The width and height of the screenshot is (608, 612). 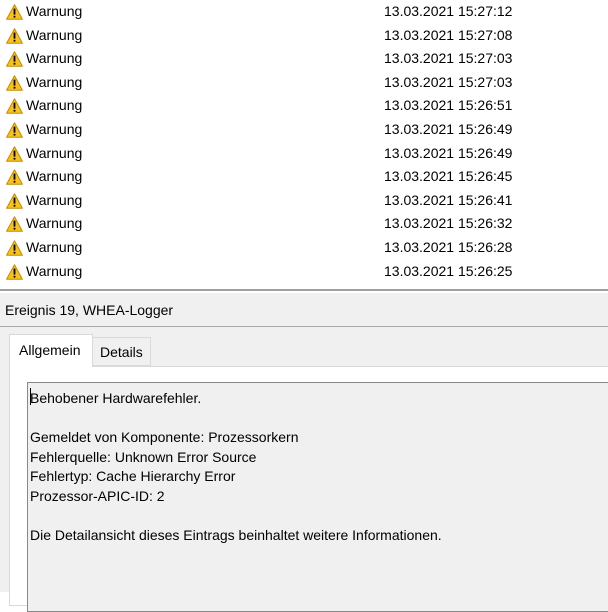 What do you see at coordinates (304, 177) in the screenshot?
I see `event-row: Warnung 13.03.2021 15:26:45` at bounding box center [304, 177].